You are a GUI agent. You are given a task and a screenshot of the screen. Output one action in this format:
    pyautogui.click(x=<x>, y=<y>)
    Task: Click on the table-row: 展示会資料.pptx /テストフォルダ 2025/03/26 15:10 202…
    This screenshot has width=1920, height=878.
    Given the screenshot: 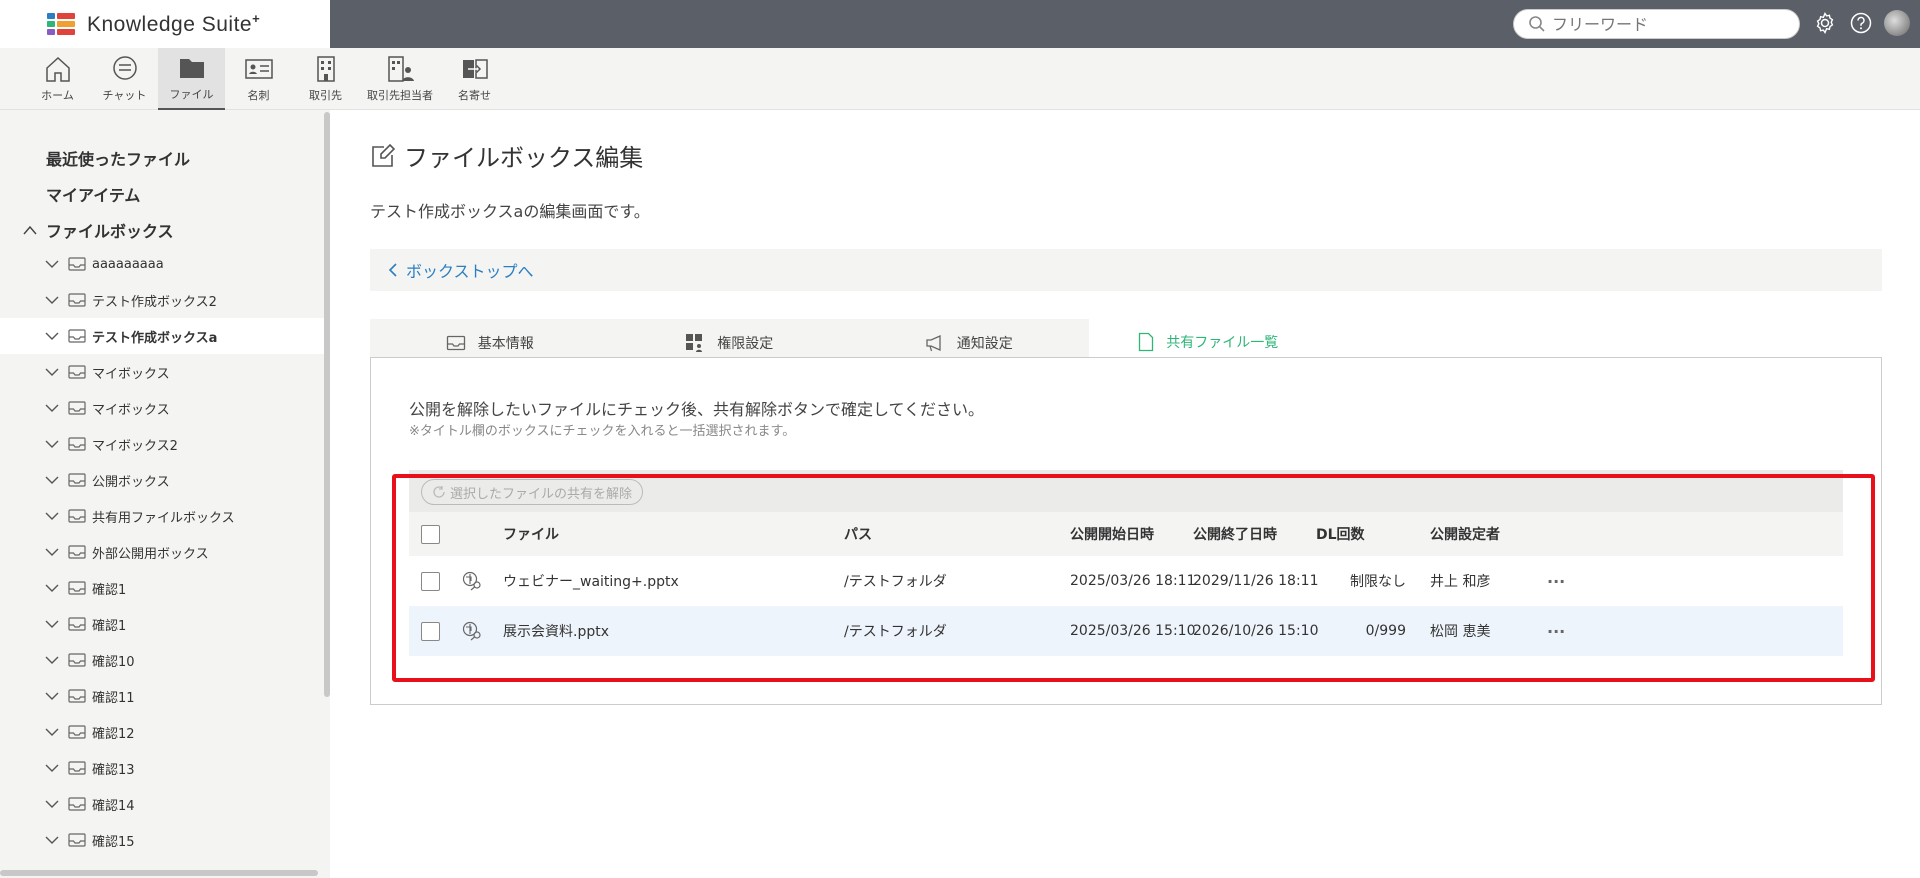 What is the action you would take?
    pyautogui.click(x=1126, y=631)
    